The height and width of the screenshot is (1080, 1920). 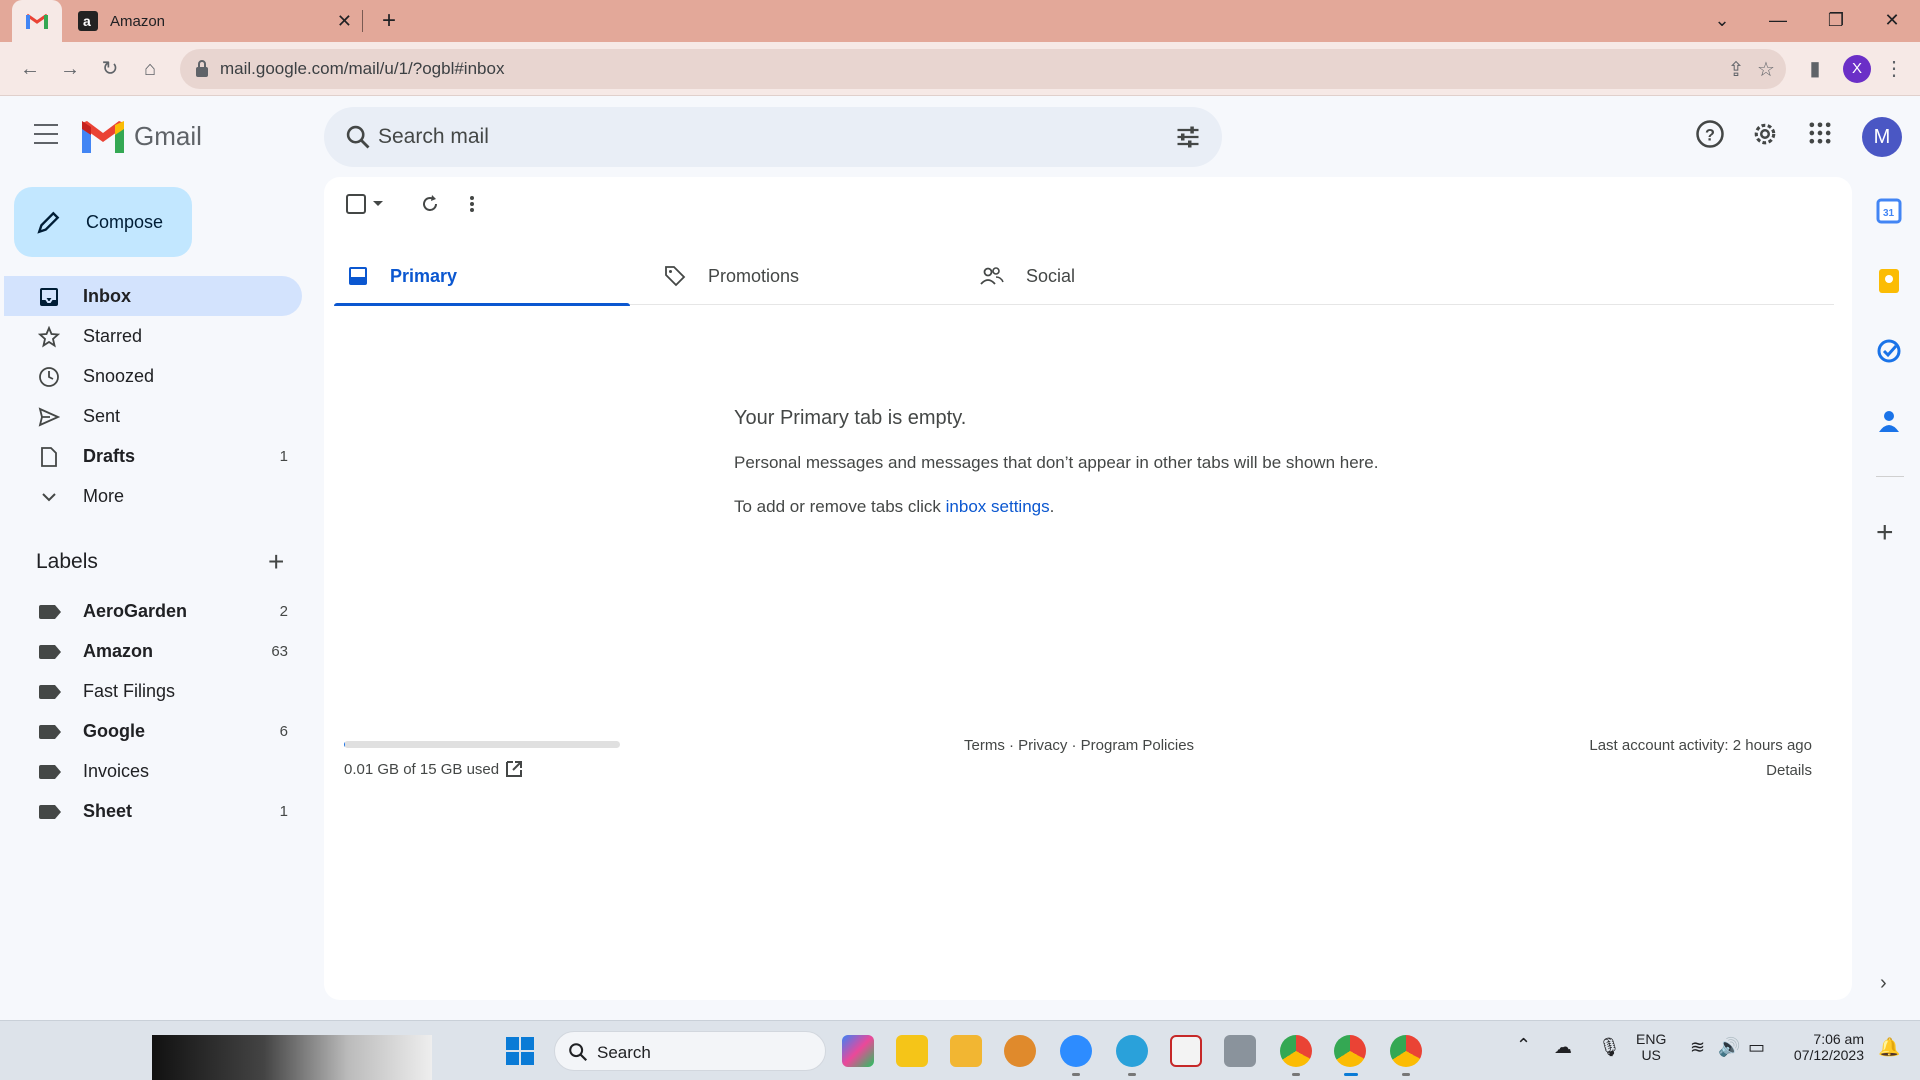 I want to click on wifi-icon: ≋, so click(x=1697, y=1047).